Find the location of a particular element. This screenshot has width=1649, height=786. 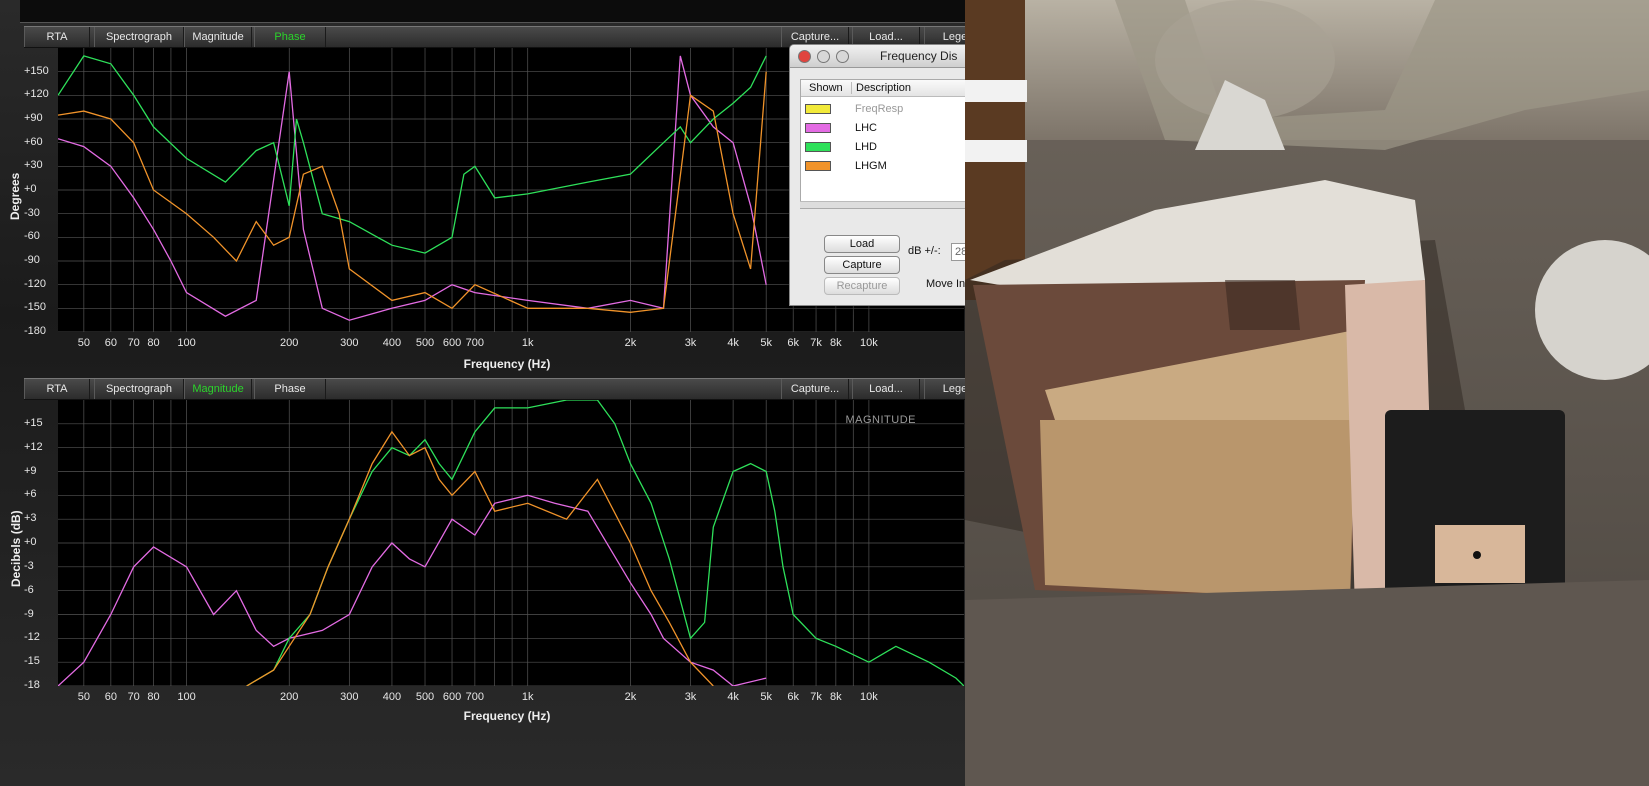

y-tick-label: -18 is located at coordinates (32, 685).